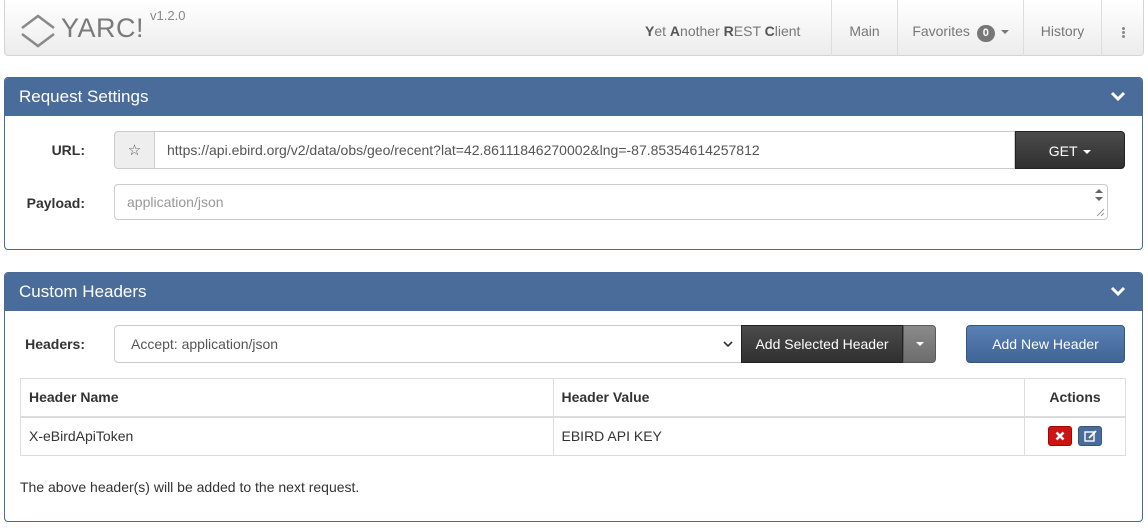 The height and width of the screenshot is (530, 1148). What do you see at coordinates (789, 398) in the screenshot?
I see `column-header-value: Header Value` at bounding box center [789, 398].